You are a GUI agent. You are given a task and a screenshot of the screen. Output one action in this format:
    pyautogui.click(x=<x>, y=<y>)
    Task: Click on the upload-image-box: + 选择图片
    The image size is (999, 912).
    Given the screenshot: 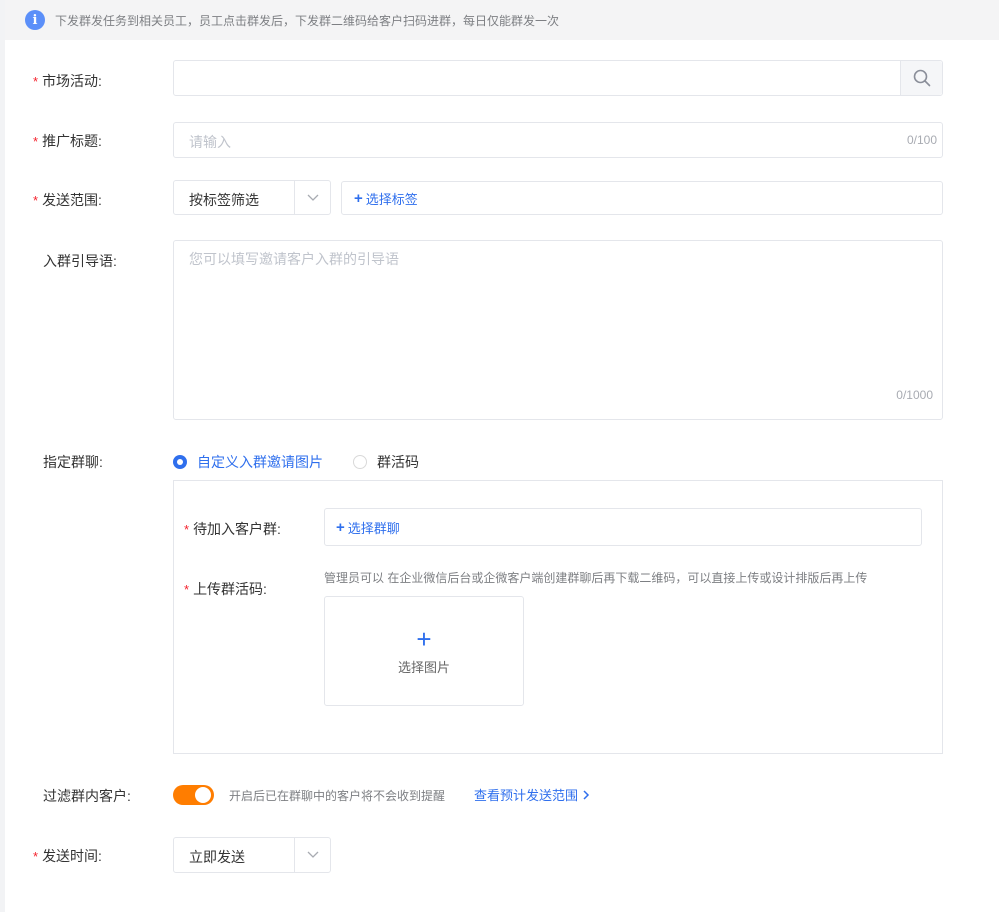 What is the action you would take?
    pyautogui.click(x=424, y=651)
    